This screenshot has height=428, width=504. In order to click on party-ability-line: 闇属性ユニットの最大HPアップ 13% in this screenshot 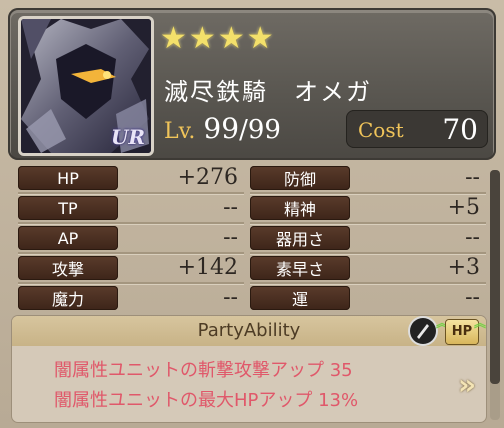, I will do `click(206, 400)`.